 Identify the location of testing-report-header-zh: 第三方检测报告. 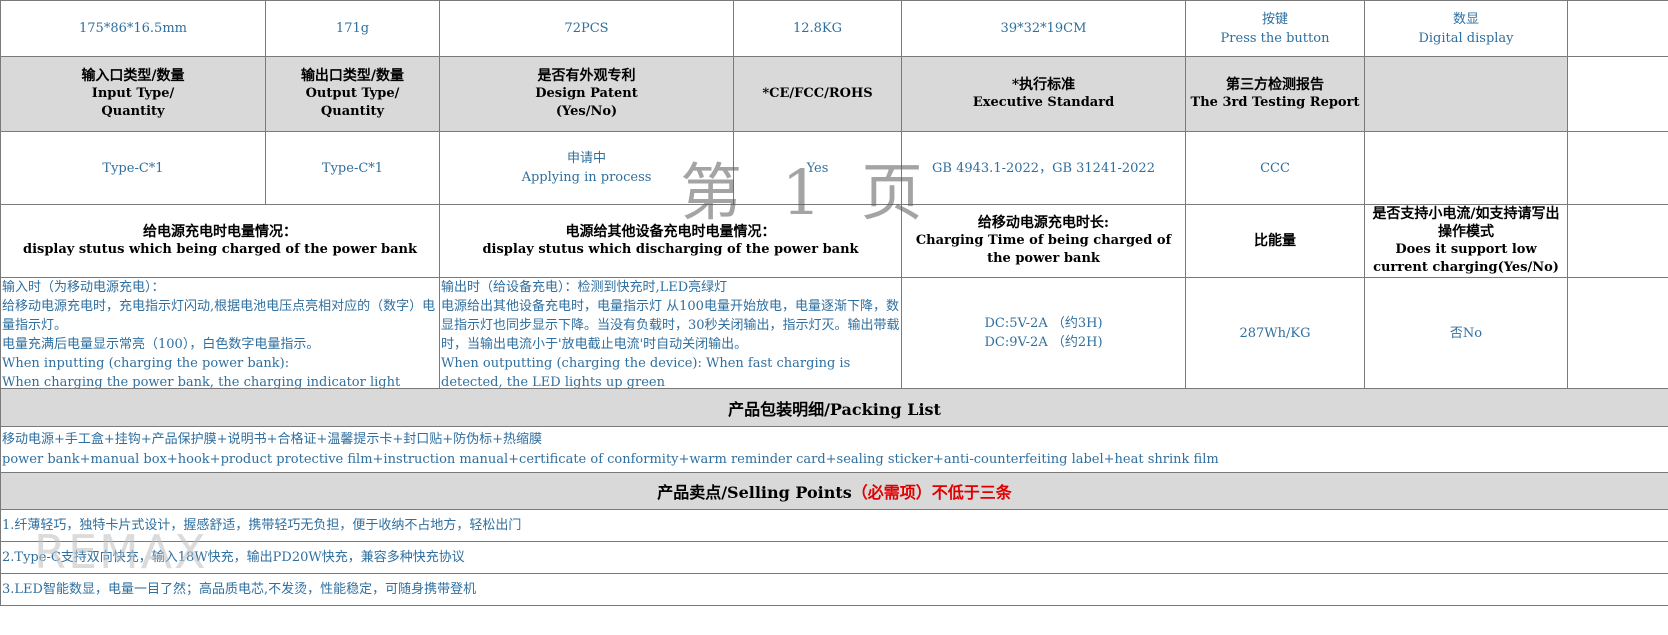
(1275, 85).